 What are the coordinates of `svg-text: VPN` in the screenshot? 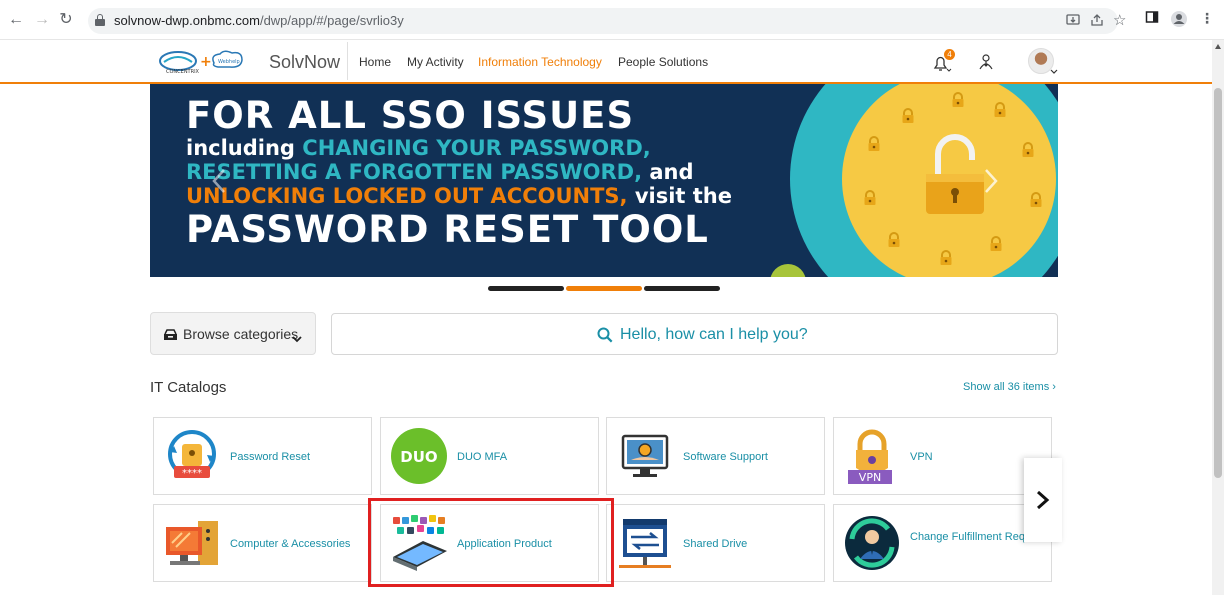 It's located at (870, 477).